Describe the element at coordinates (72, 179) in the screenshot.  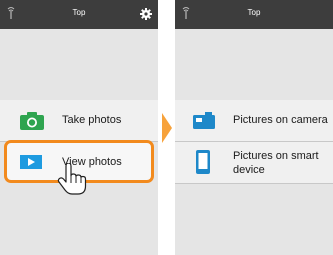
I see `hand-pointer-icon` at that location.